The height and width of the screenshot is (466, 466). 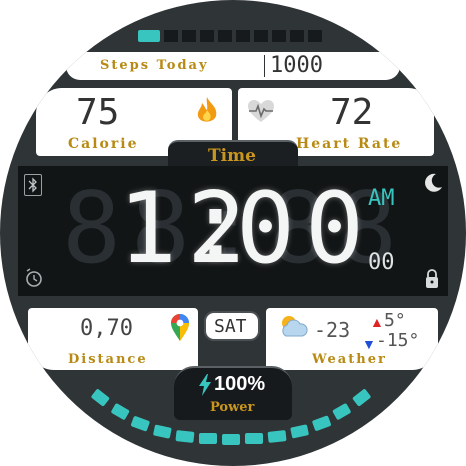 I want to click on weather-label: Weather, so click(x=349, y=359).